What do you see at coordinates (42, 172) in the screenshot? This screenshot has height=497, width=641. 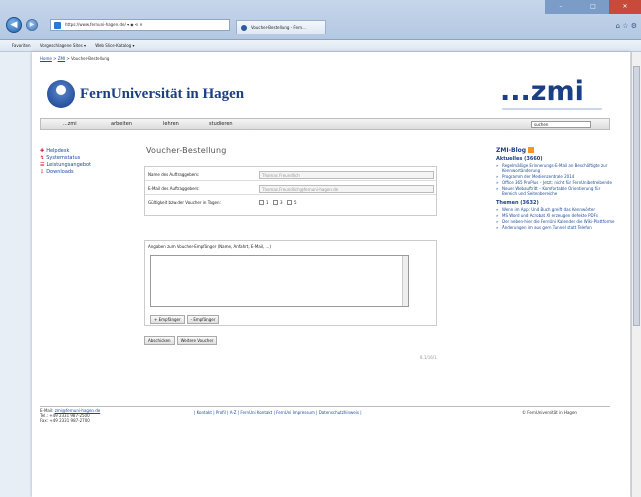 I see `download-icon: ⇩` at bounding box center [42, 172].